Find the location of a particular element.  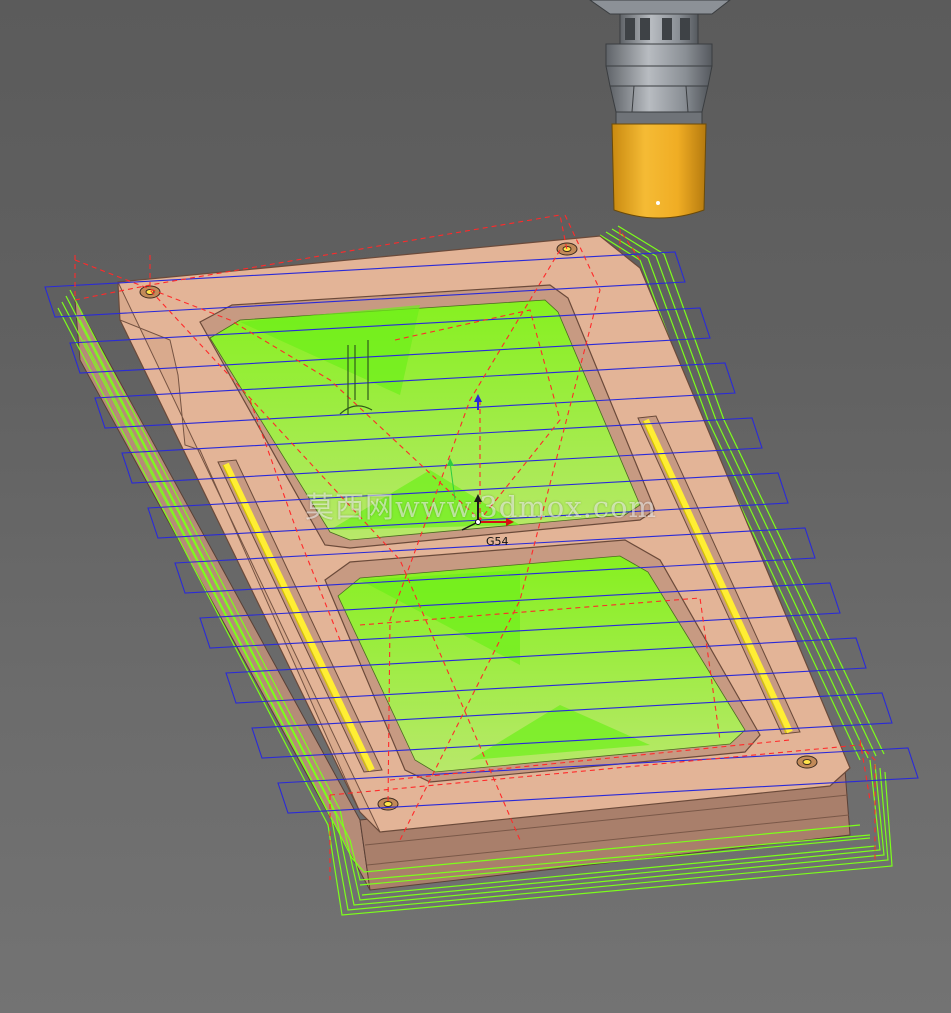

cutter-icon is located at coordinates (659, 171).